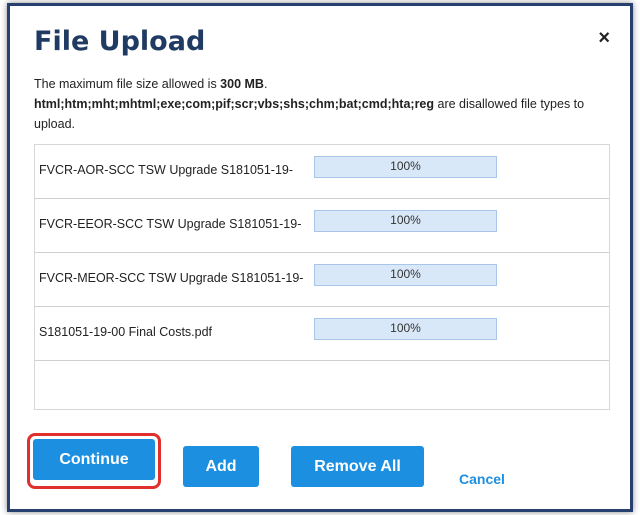 This screenshot has width=640, height=515. What do you see at coordinates (329, 84) in the screenshot?
I see `max-size-line: The maximum file size allowed is 300 MB.` at bounding box center [329, 84].